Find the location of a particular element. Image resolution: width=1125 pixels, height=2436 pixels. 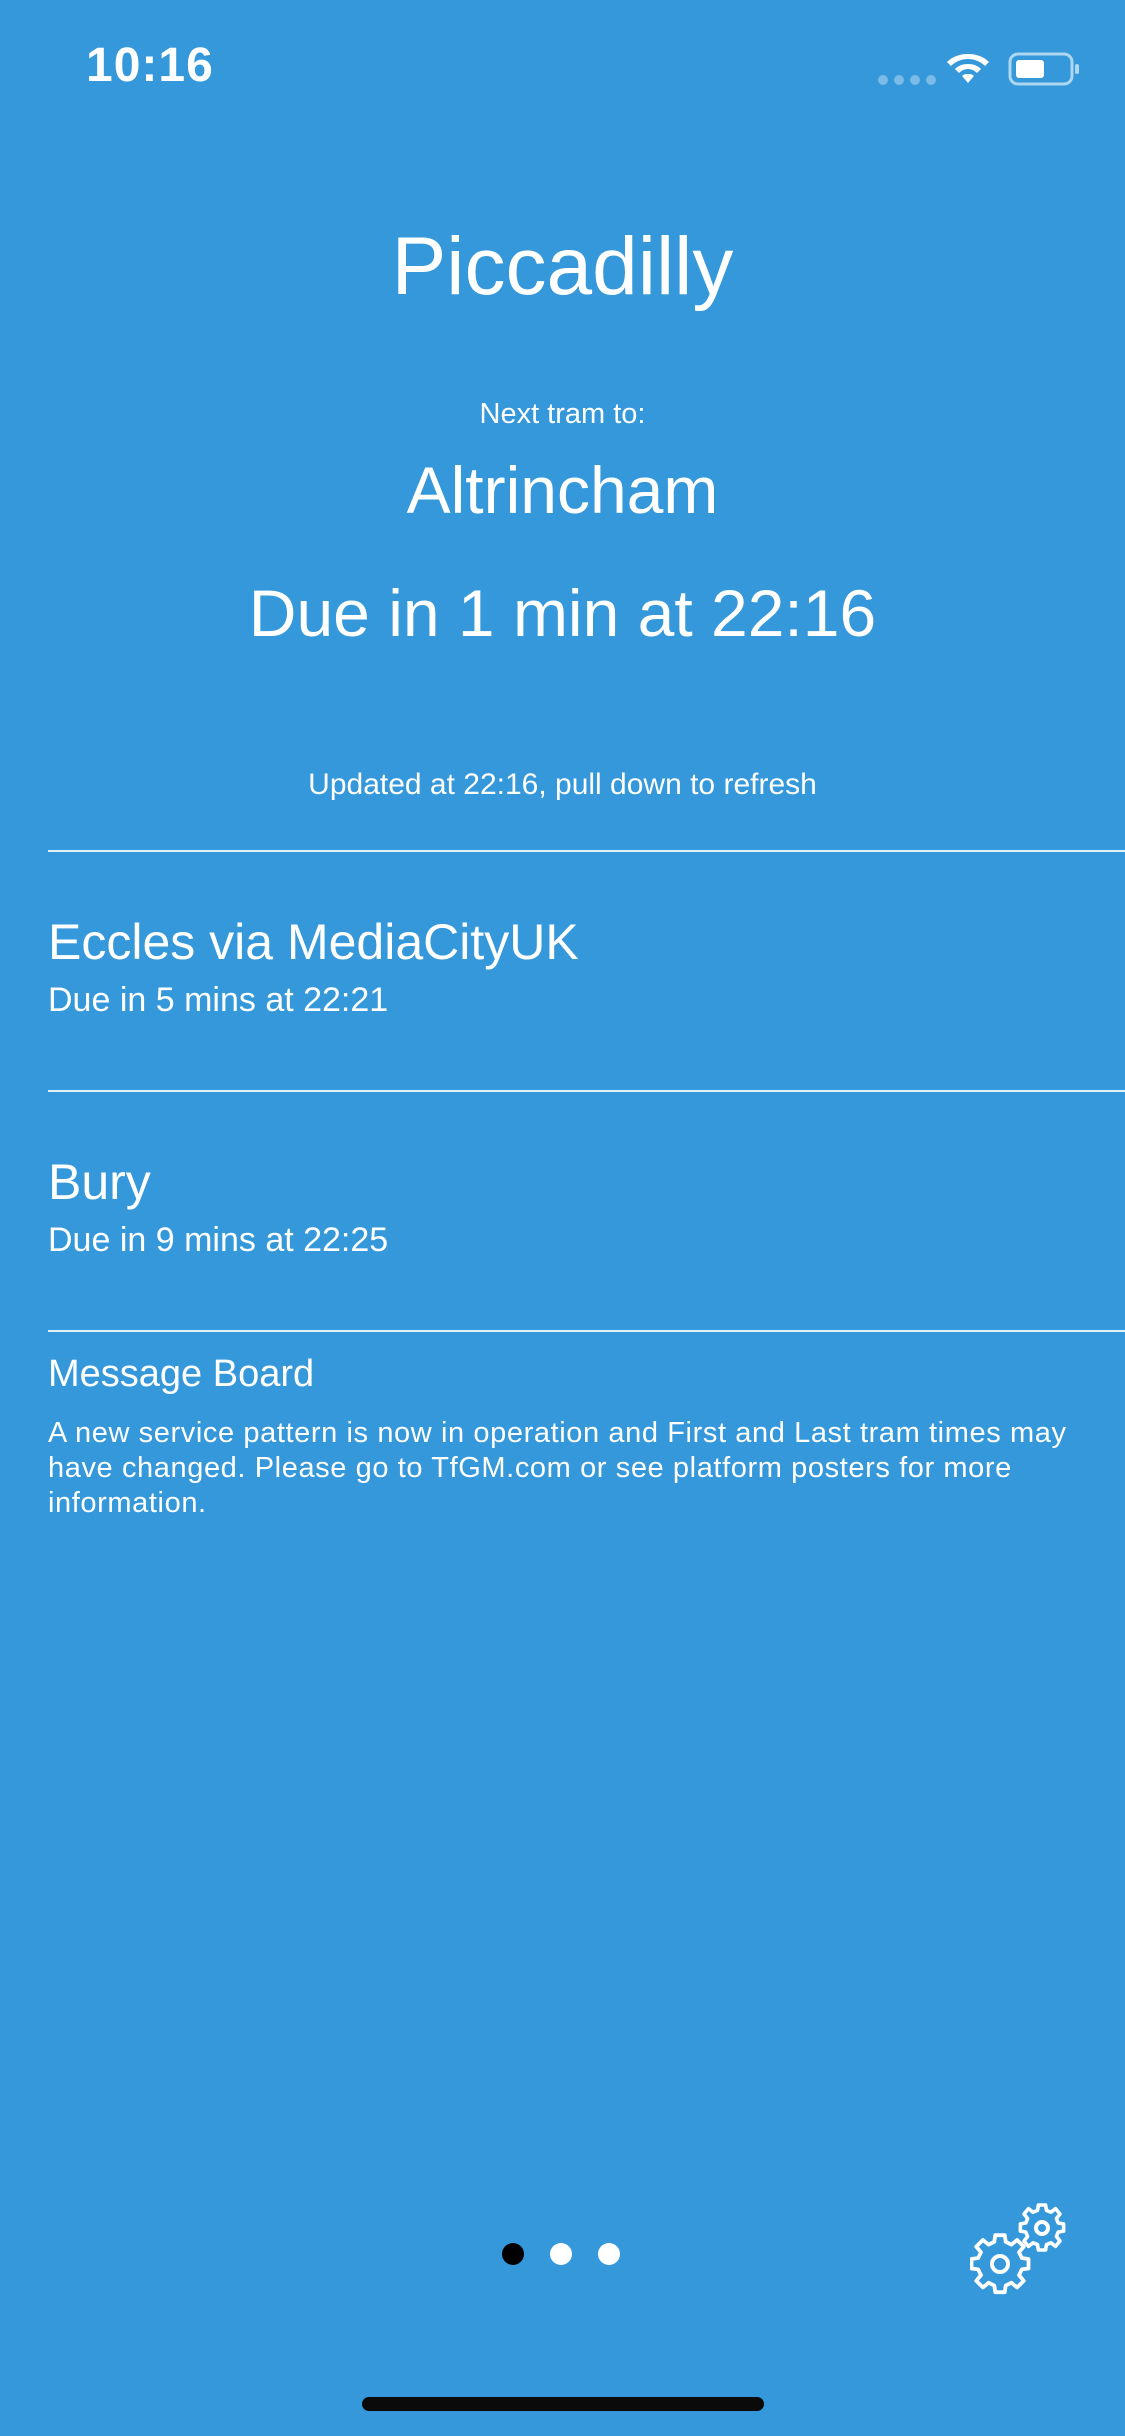

cellular-signal-icon is located at coordinates (907, 80).